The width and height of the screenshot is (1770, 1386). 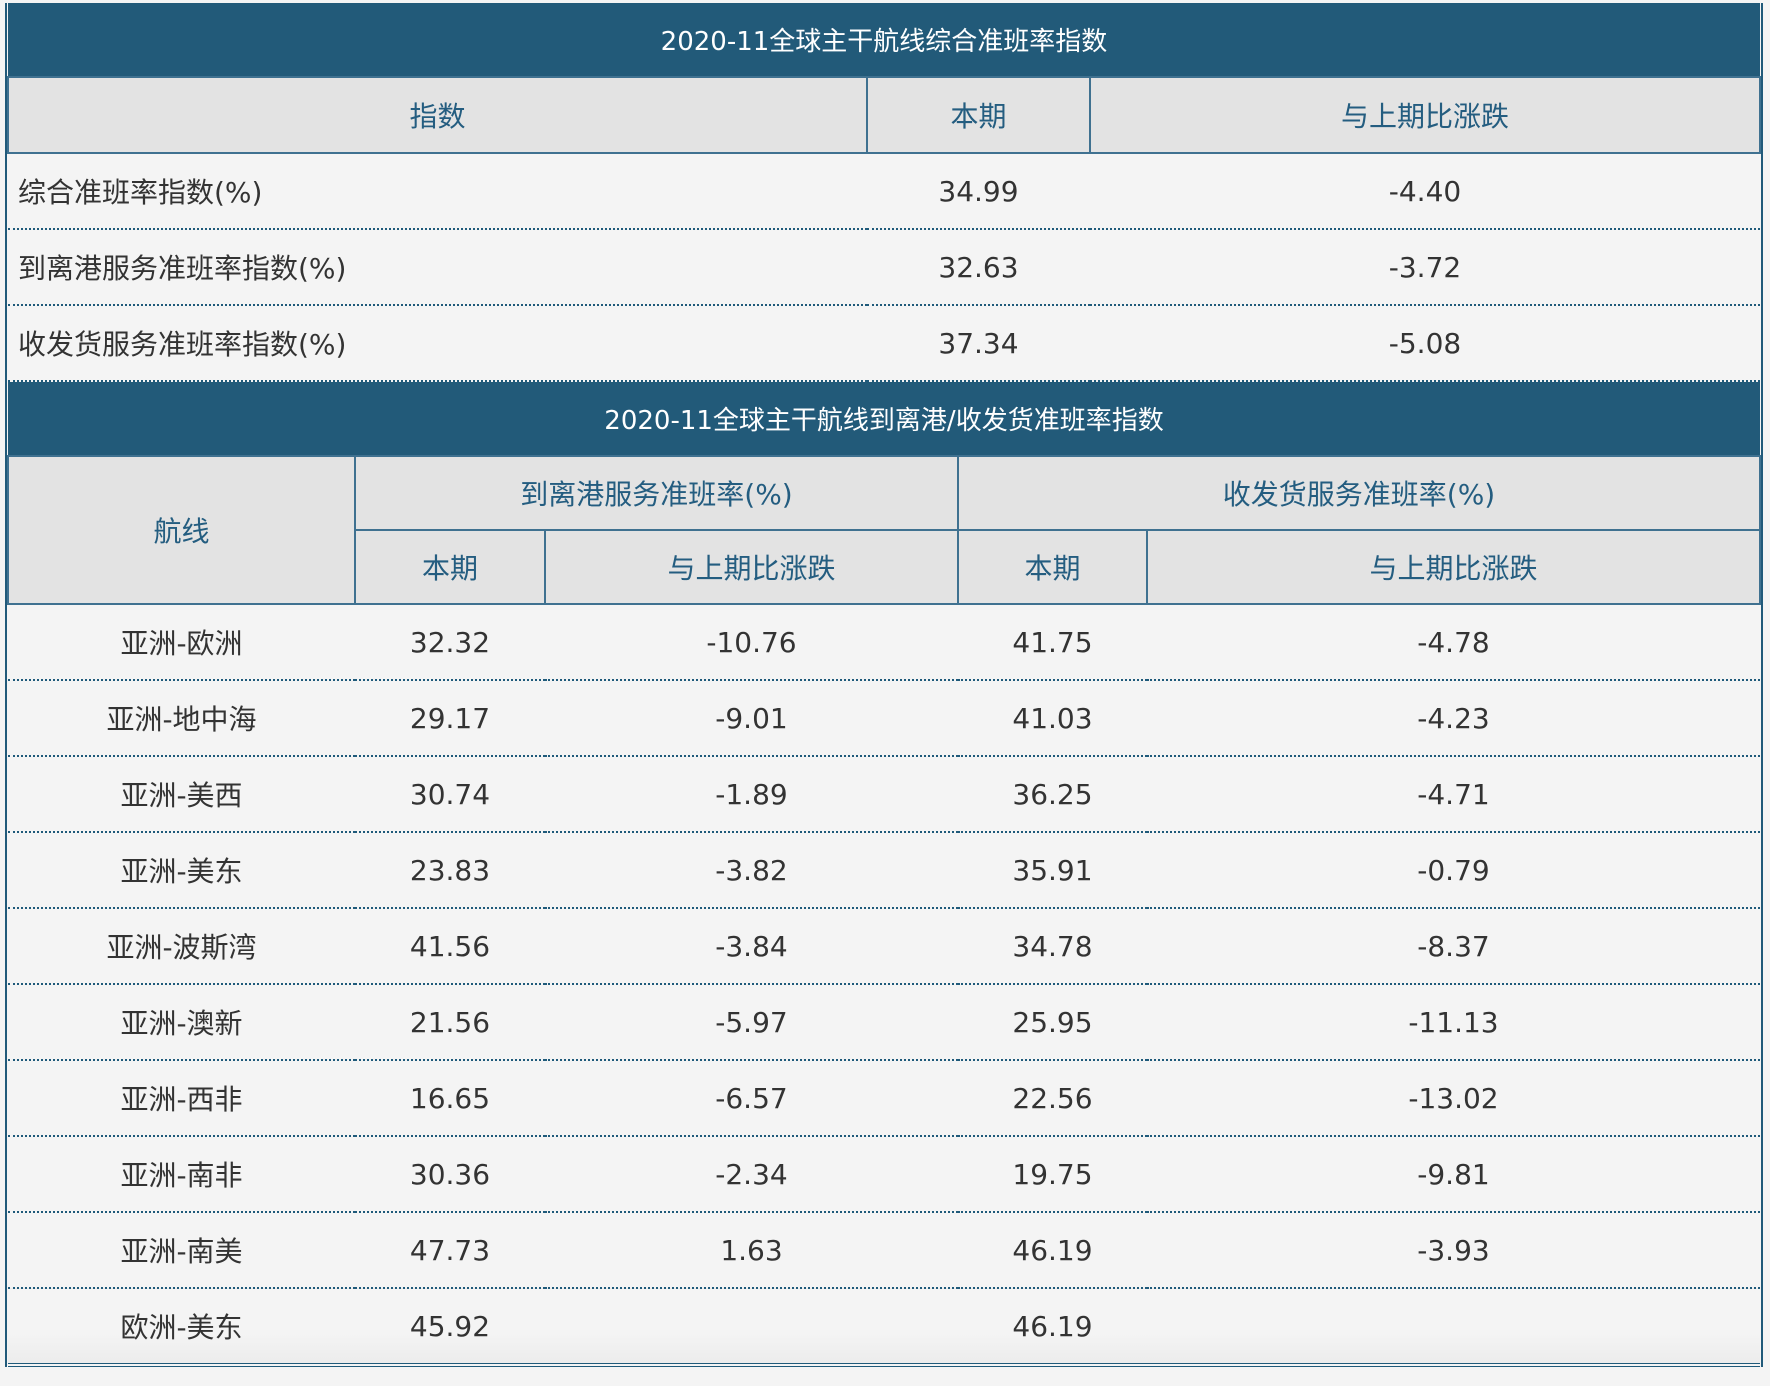 What do you see at coordinates (437, 191) in the screenshot?
I see `index-name: 综合准班率指数(%)` at bounding box center [437, 191].